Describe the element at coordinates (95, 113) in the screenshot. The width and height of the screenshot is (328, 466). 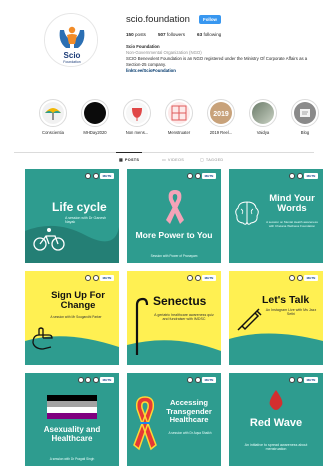
I see `dark-circle-icon` at that location.